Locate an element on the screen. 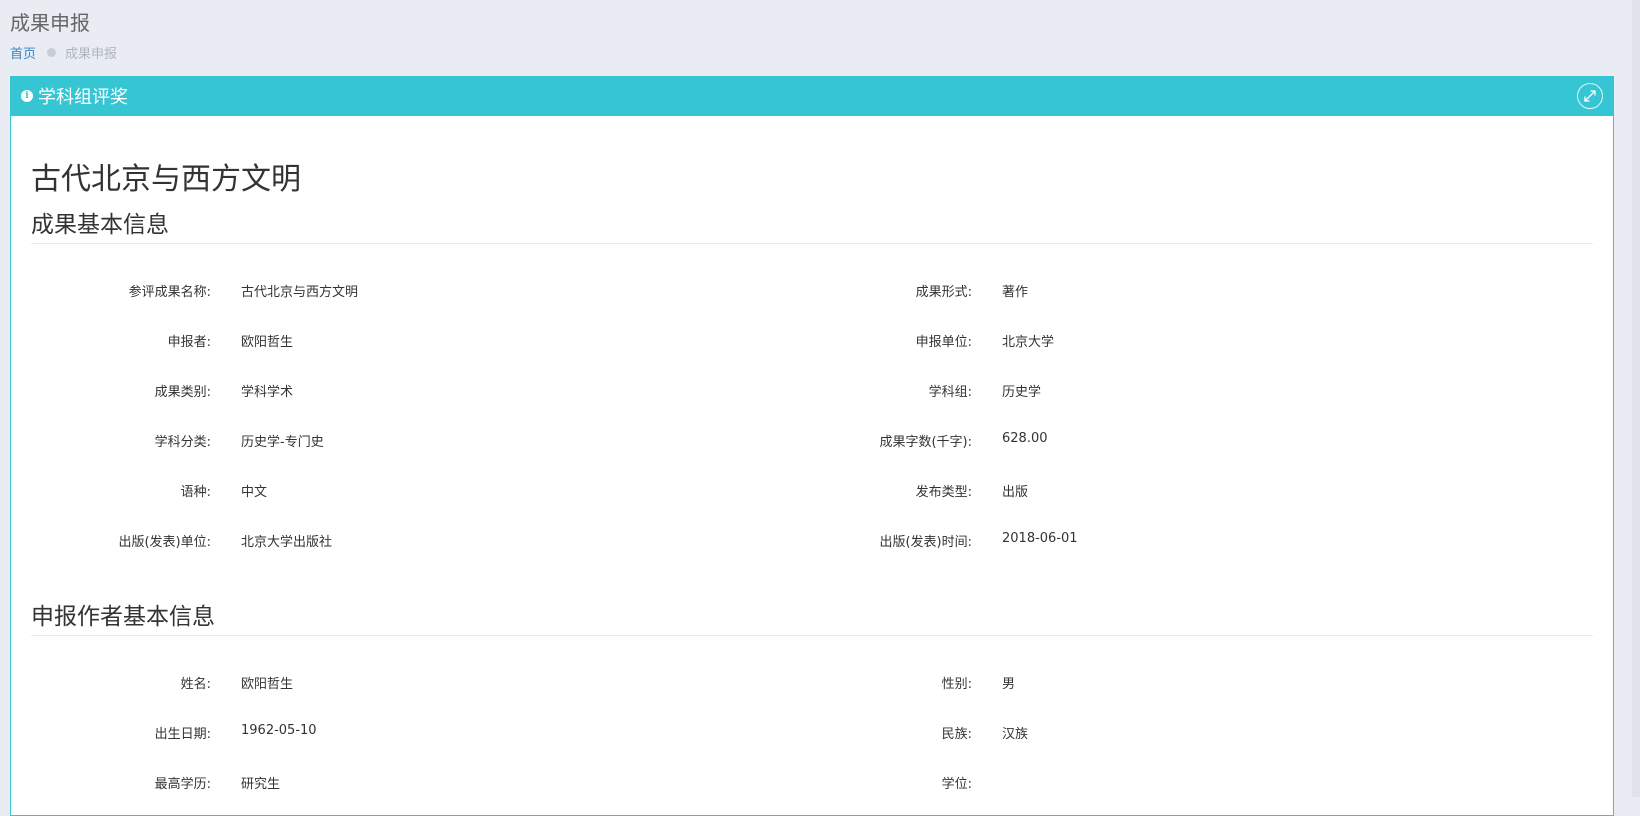 The height and width of the screenshot is (816, 1640). field-label: 出版(发表)单位: is located at coordinates (164, 542).